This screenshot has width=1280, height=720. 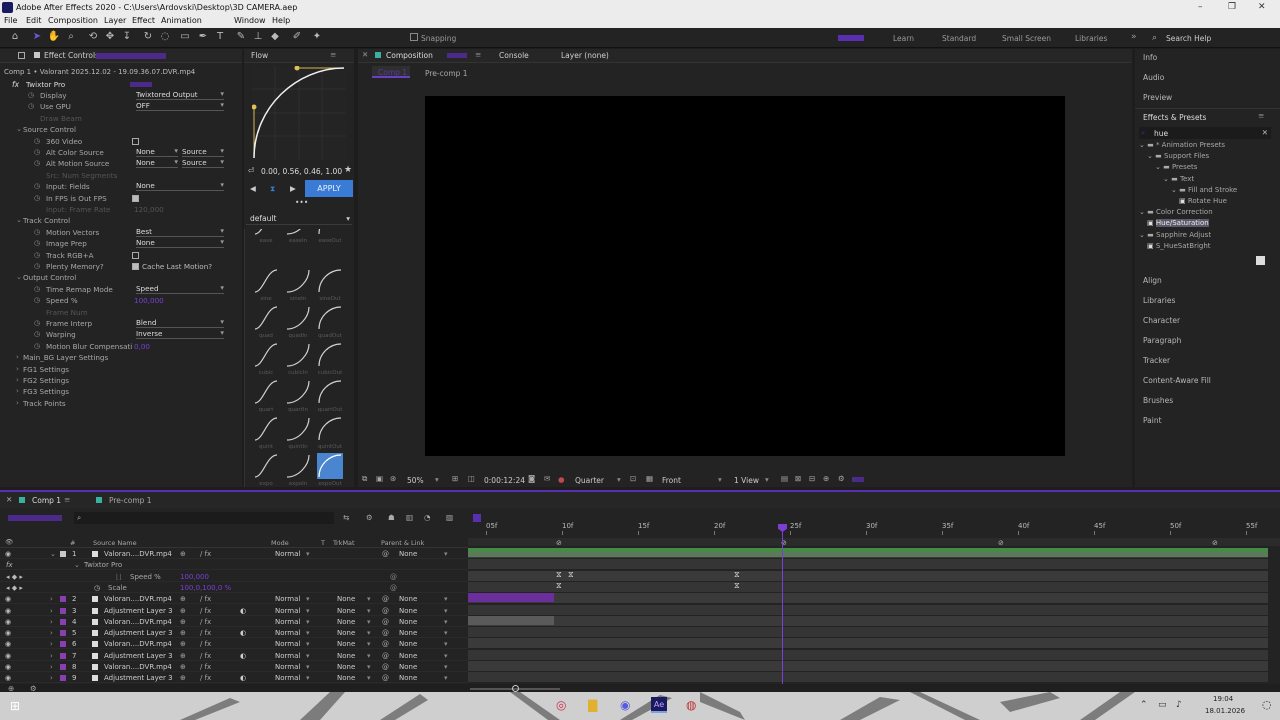 What do you see at coordinates (784, 478) in the screenshot?
I see `toggle-pixel-icon: ▤` at bounding box center [784, 478].